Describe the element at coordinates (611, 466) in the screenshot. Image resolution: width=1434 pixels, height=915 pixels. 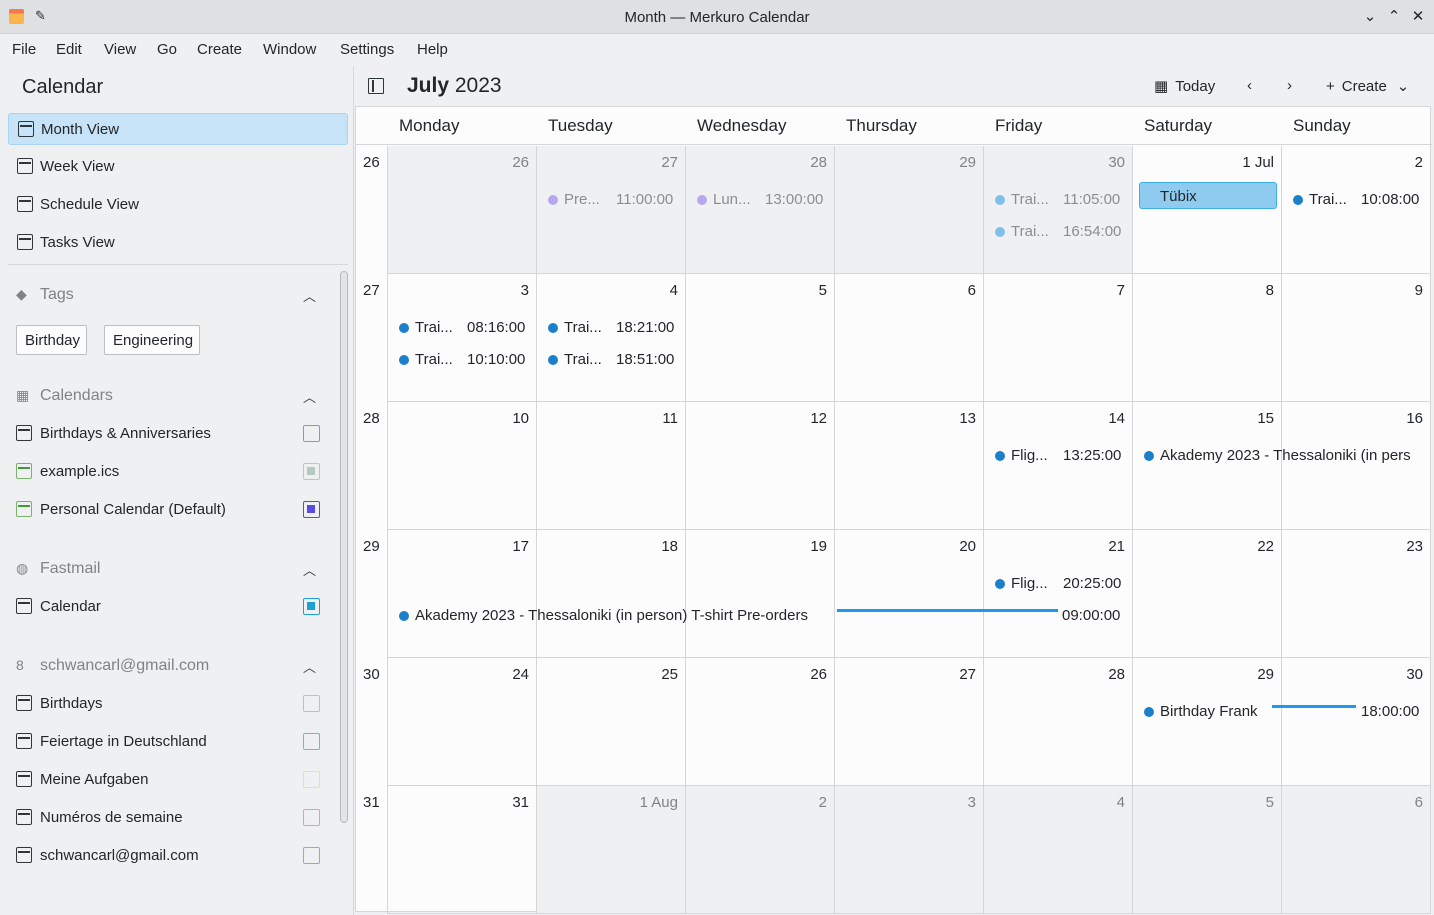
I see `day-cell: 11` at that location.